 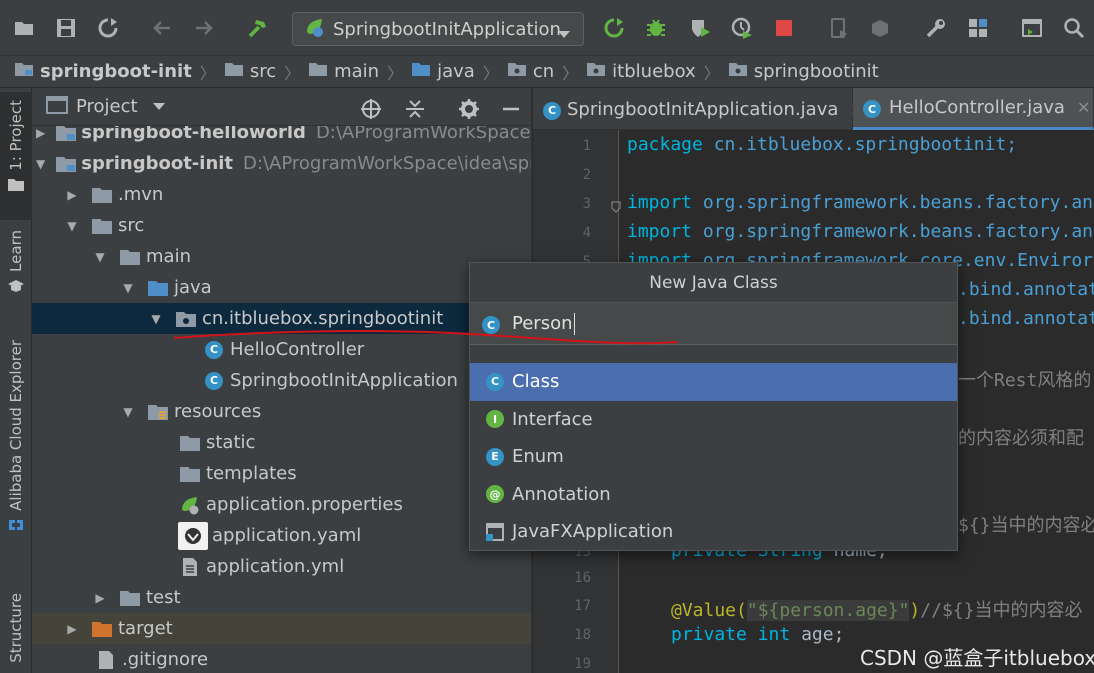 I want to click on excluded-folder-icon, so click(x=102, y=629).